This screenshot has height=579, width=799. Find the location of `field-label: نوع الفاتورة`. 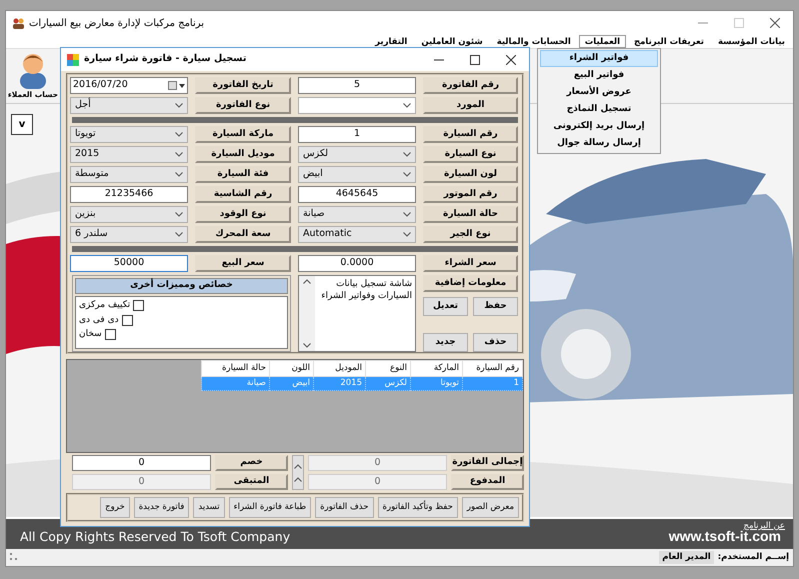

field-label: نوع الفاتورة is located at coordinates (243, 105).